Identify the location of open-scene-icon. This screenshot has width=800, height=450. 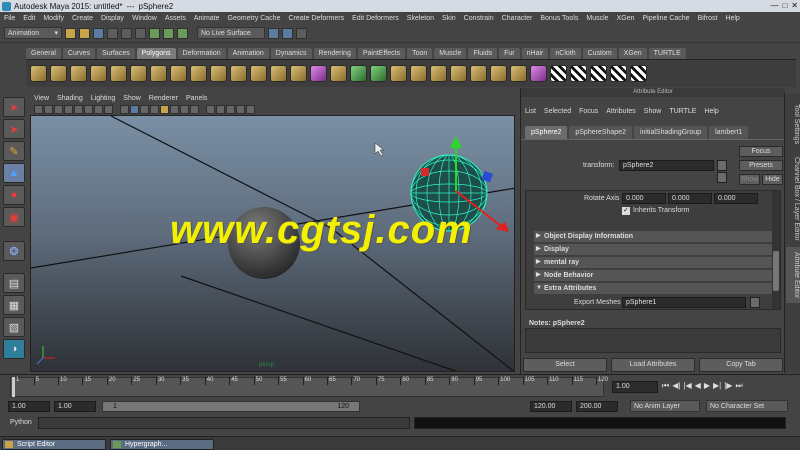
(84, 33).